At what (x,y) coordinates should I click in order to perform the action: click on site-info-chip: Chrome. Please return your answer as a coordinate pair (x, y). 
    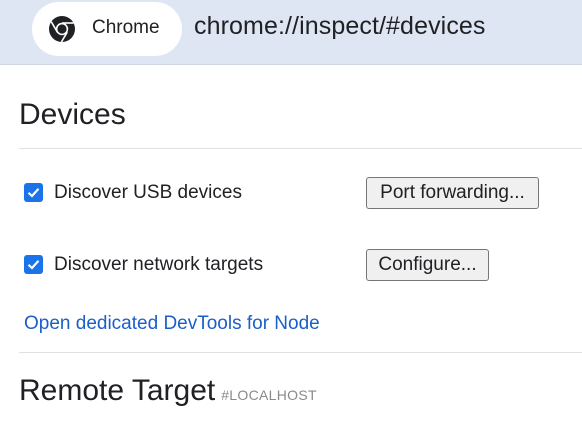
    Looking at the image, I should click on (107, 29).